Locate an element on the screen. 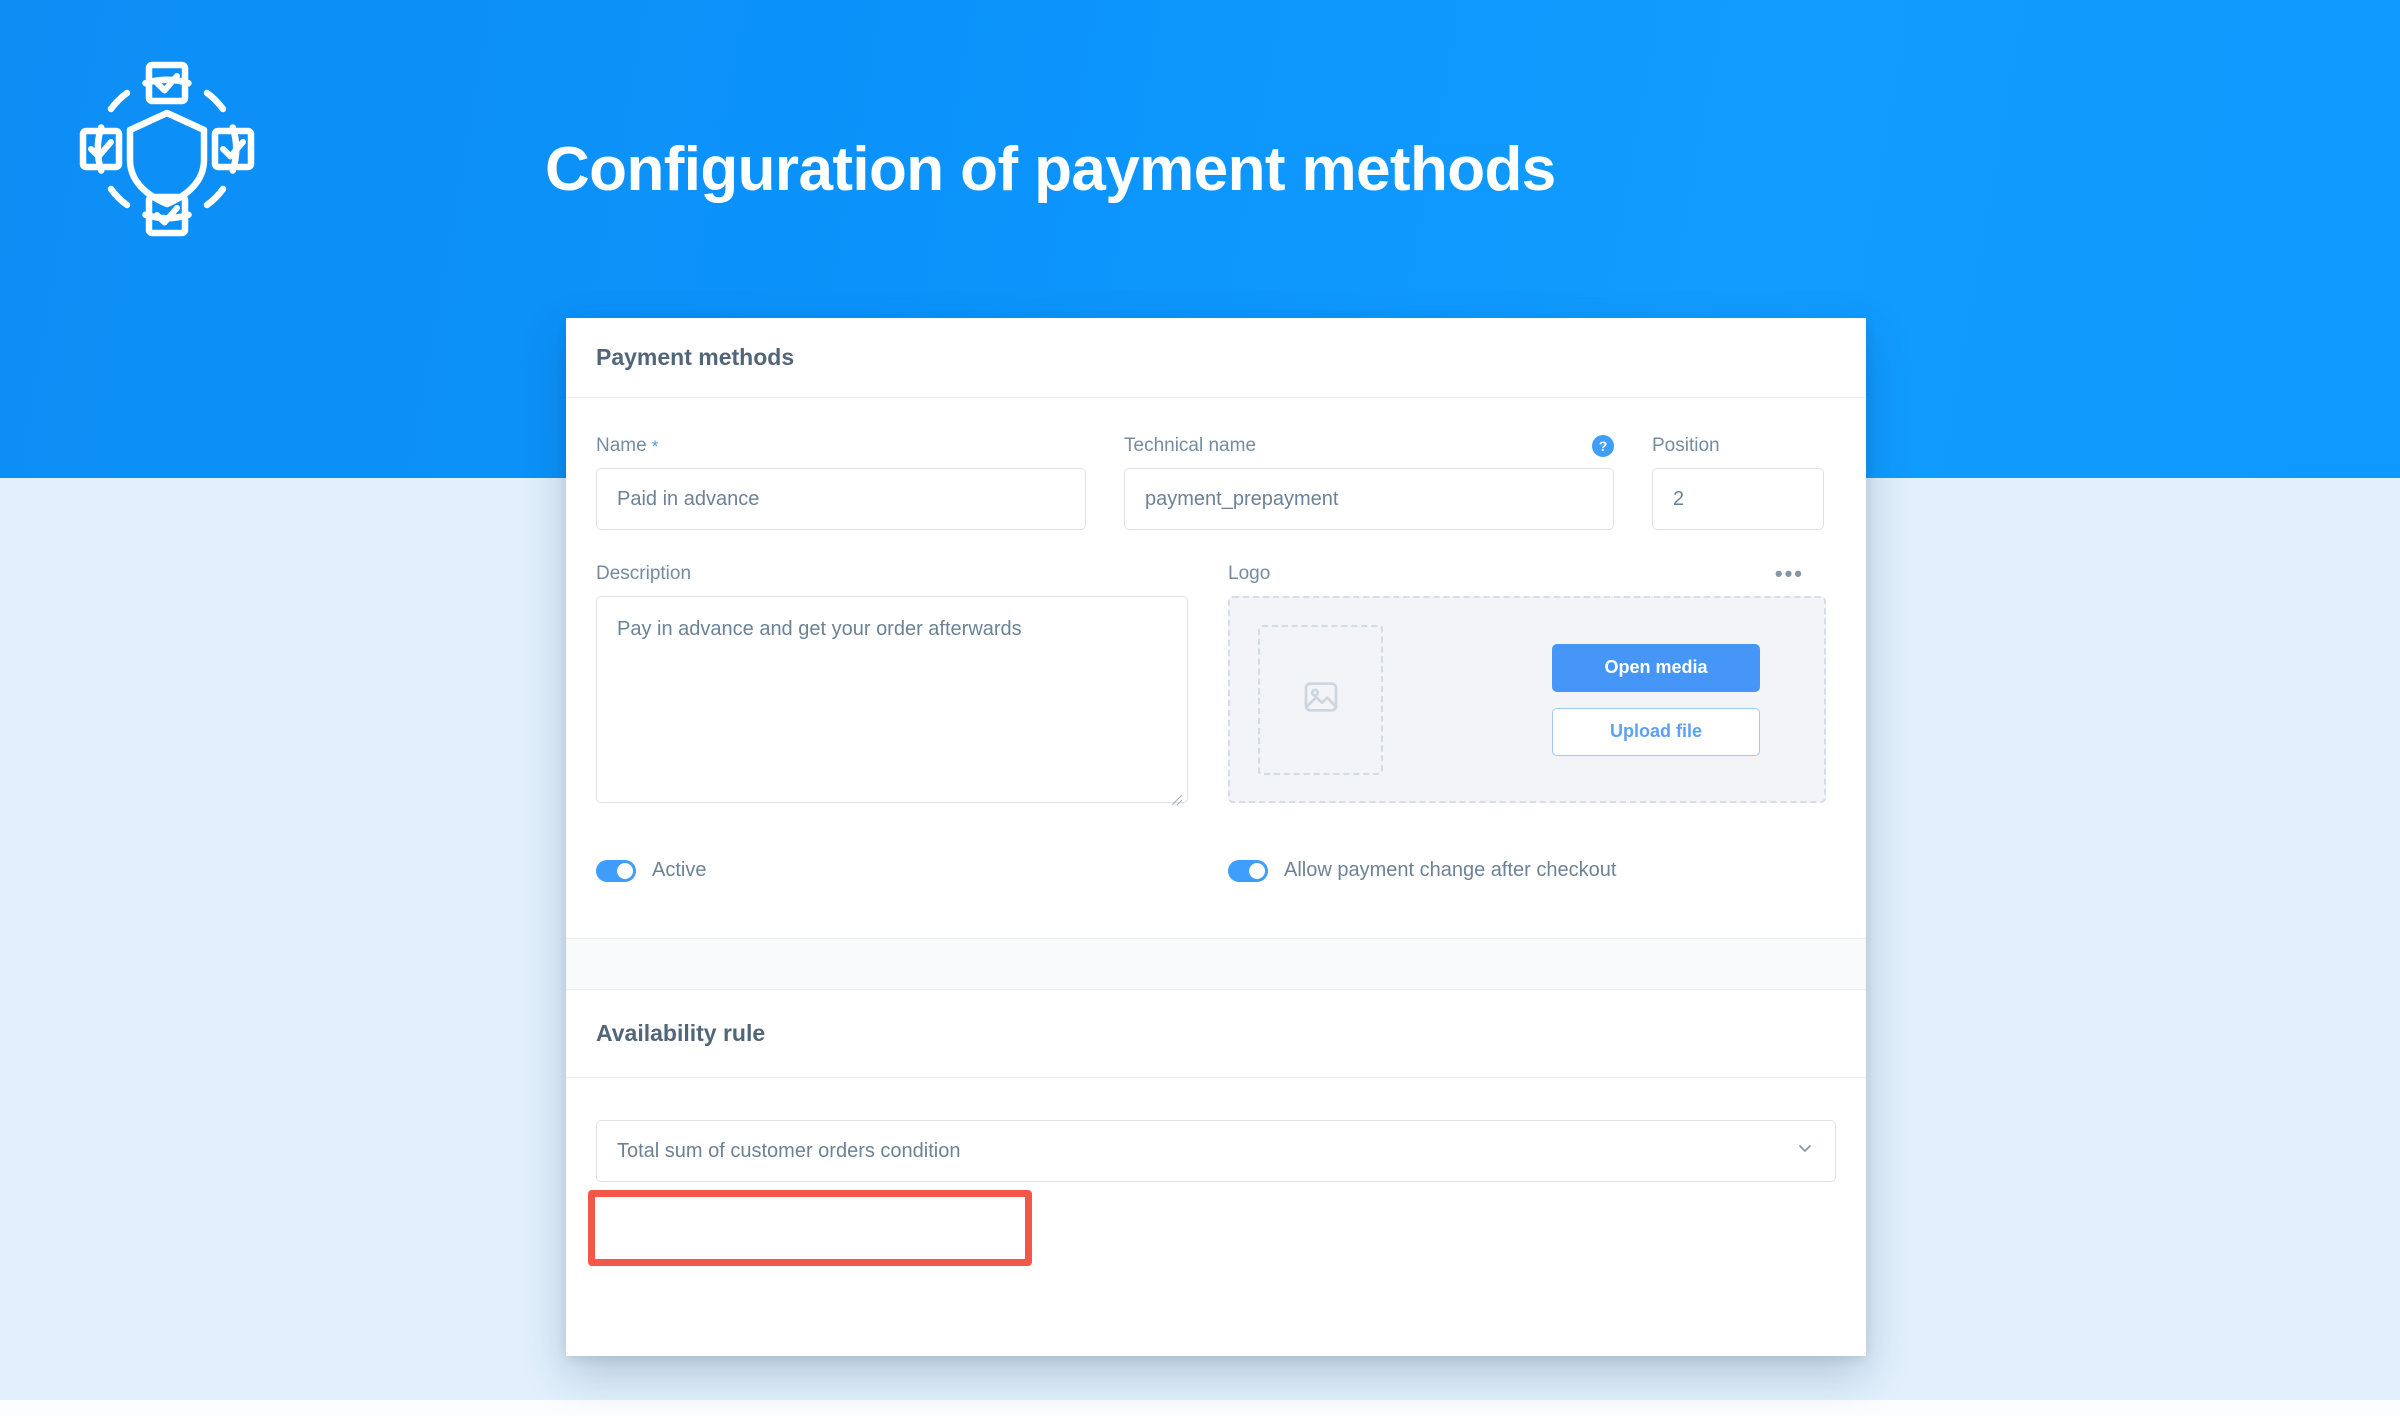  field-name: Name * Paid in advance is located at coordinates (841, 482).